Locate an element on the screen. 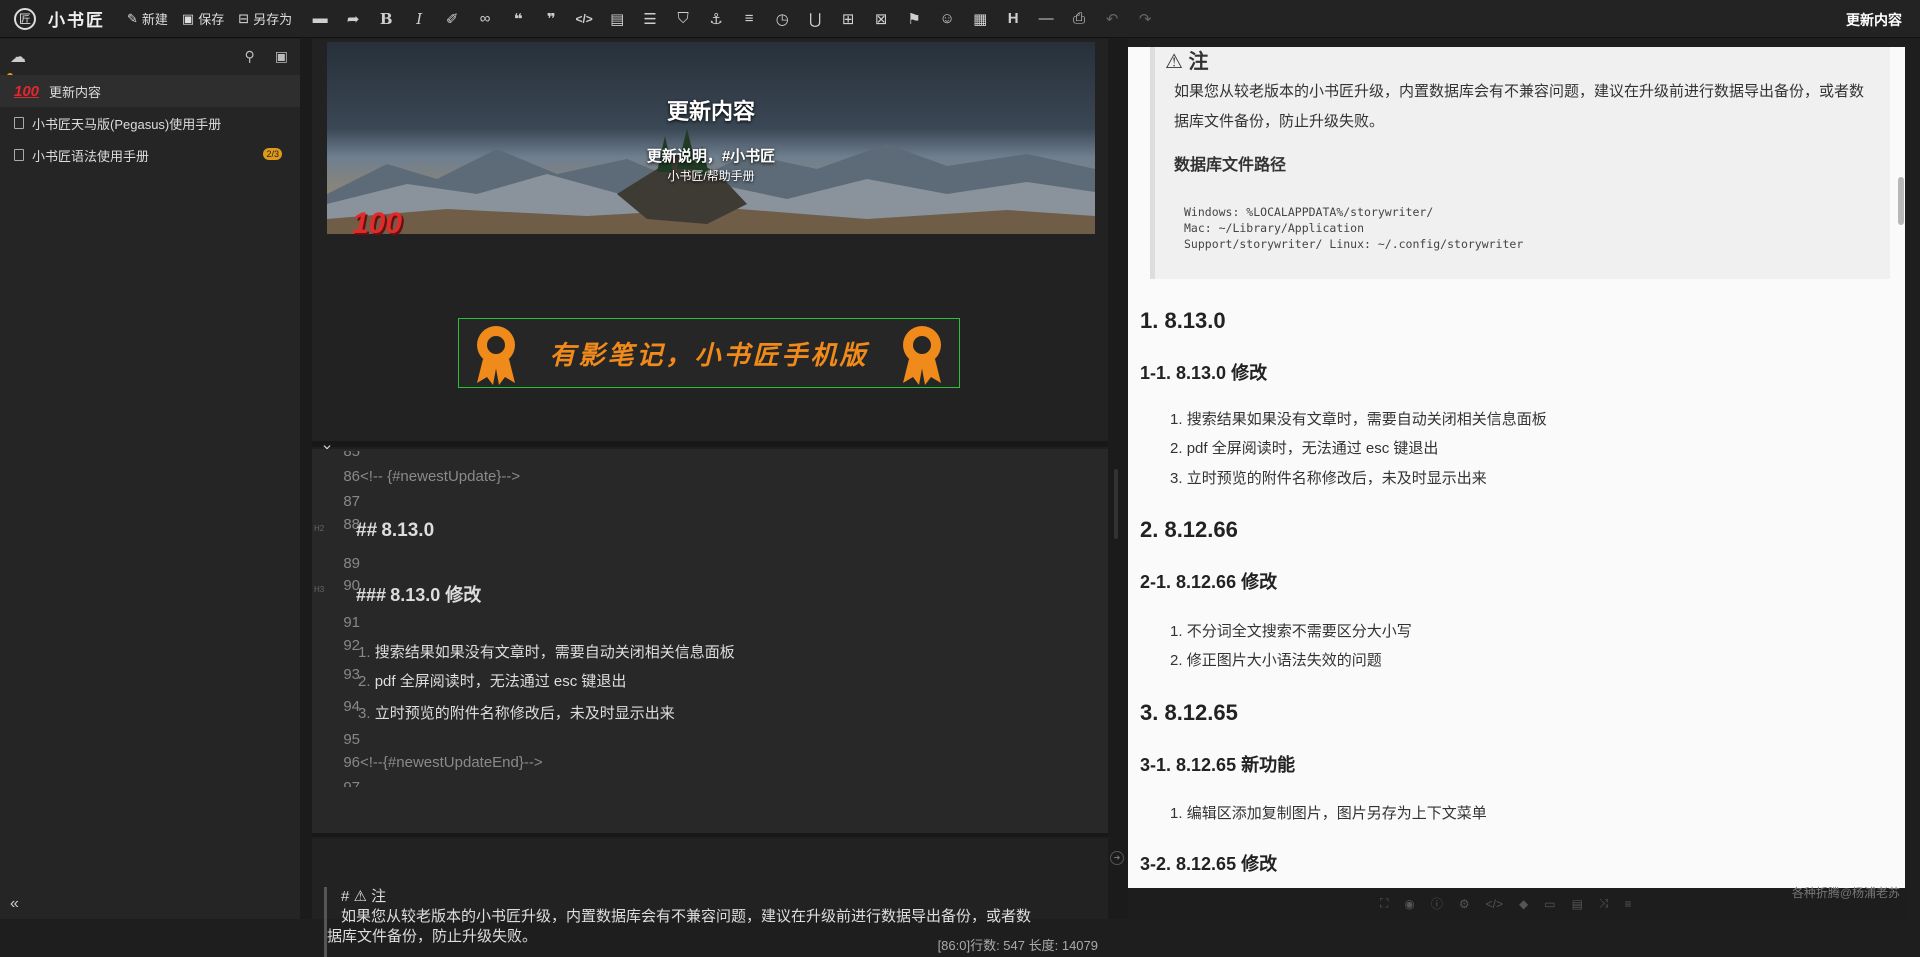  drop-icon: ◆ is located at coordinates (1523, 904).